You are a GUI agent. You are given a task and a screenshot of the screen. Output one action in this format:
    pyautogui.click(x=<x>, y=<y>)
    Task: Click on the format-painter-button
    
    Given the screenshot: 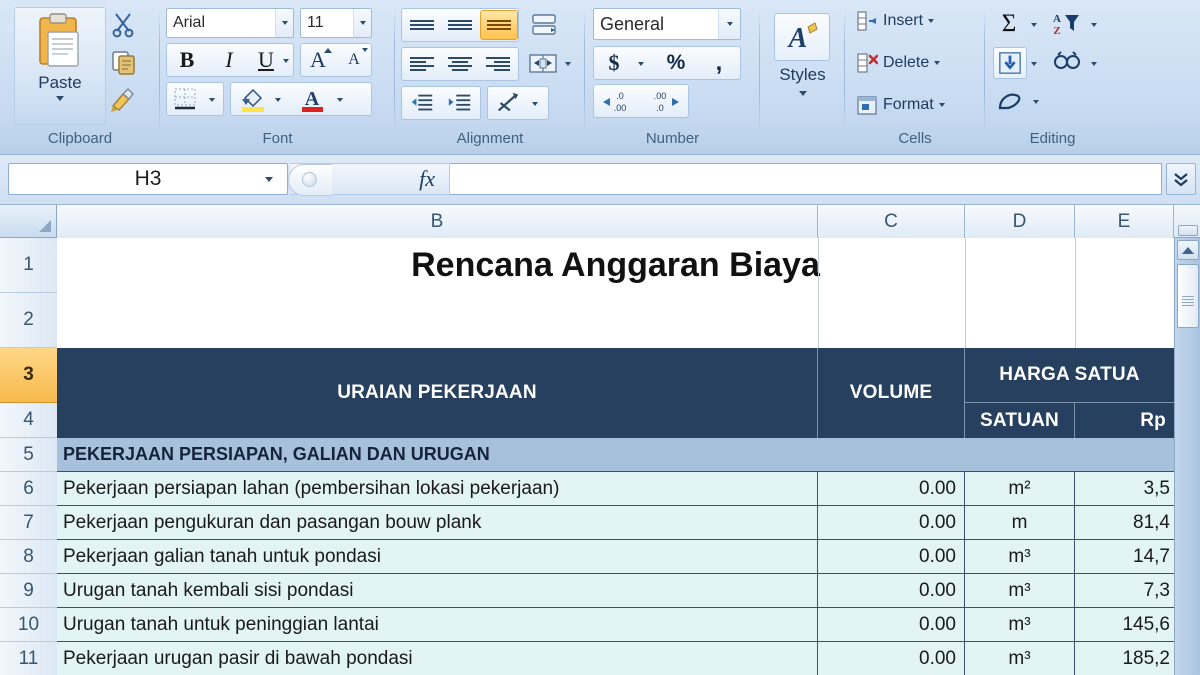 What is the action you would take?
    pyautogui.click(x=123, y=100)
    